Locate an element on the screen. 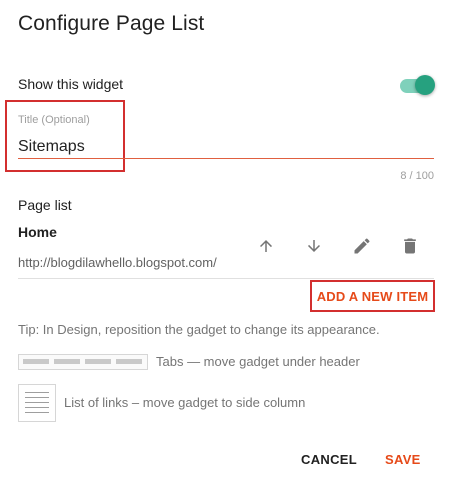 This screenshot has height=483, width=449. edit-item-button is located at coordinates (362, 246).